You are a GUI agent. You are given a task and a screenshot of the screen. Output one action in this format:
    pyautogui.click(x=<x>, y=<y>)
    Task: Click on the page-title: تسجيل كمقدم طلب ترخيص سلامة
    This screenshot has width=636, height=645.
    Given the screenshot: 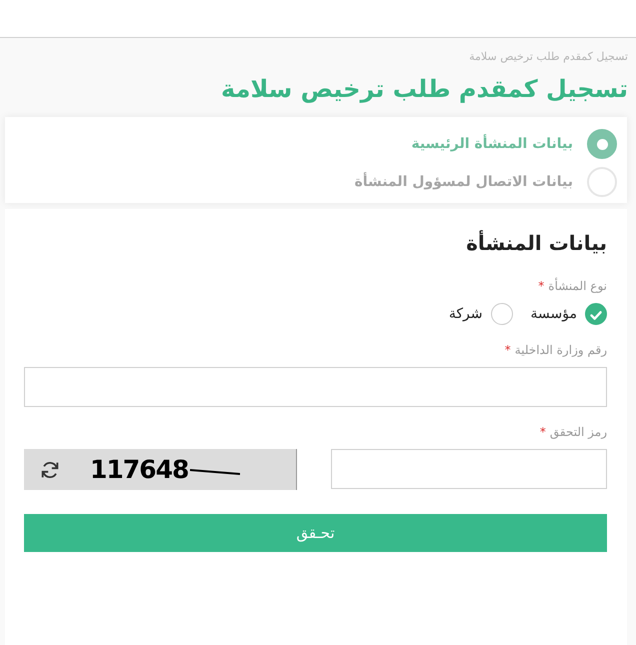 What is the action you would take?
    pyautogui.click(x=424, y=89)
    